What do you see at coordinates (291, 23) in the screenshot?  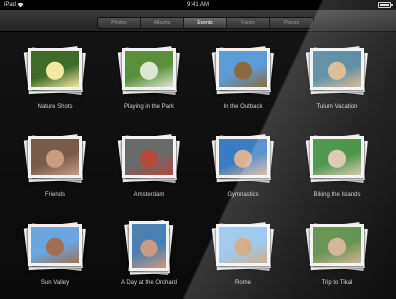 I see `tab-places: Places` at bounding box center [291, 23].